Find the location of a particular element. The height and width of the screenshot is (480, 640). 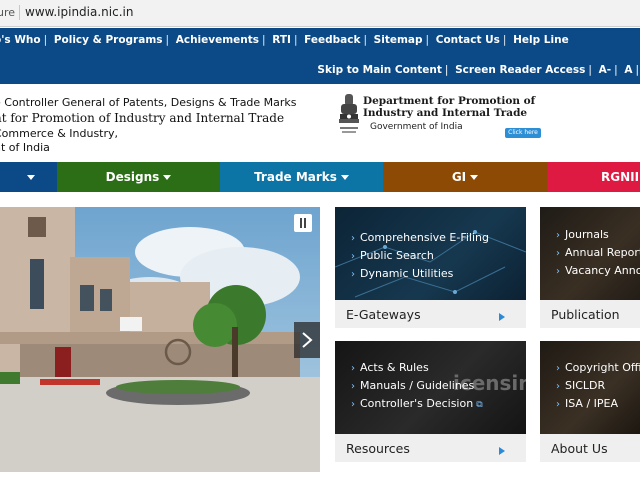

header-title-line3: Commerce & Industry, is located at coordinates (59, 133).